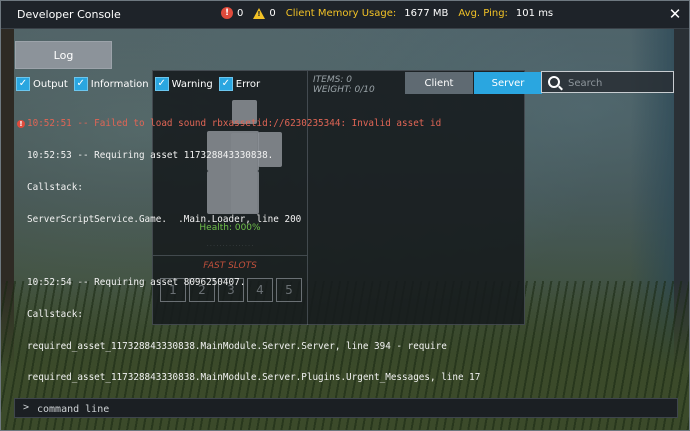 Image resolution: width=690 pixels, height=431 pixels. I want to click on command-input, so click(352, 409).